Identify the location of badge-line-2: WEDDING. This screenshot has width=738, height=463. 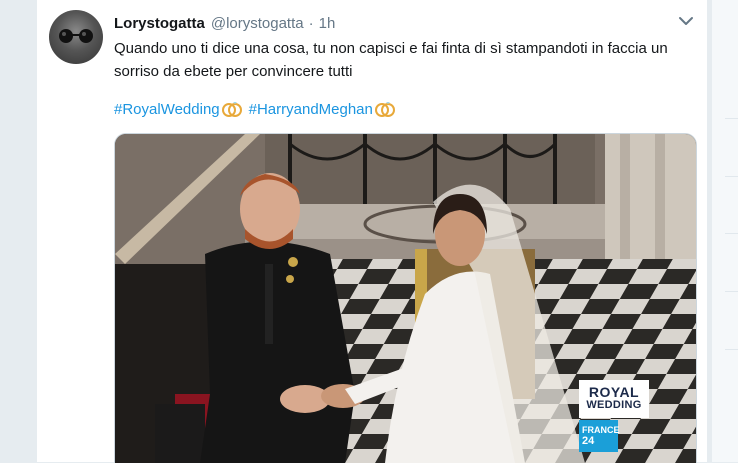
(614, 405).